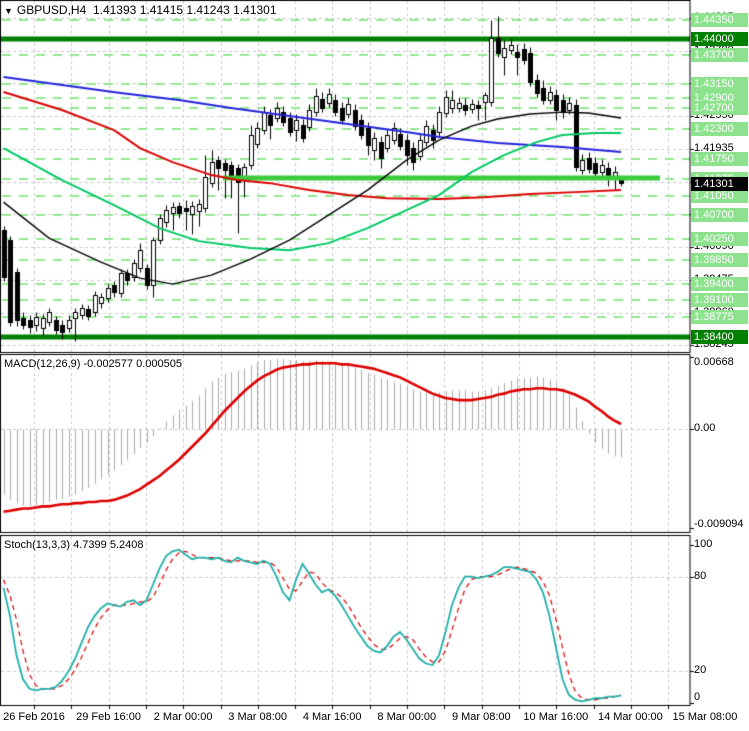 This screenshot has height=731, width=749. Describe the element at coordinates (719, 84) in the screenshot. I see `sr-level-label: 1.43150` at that location.